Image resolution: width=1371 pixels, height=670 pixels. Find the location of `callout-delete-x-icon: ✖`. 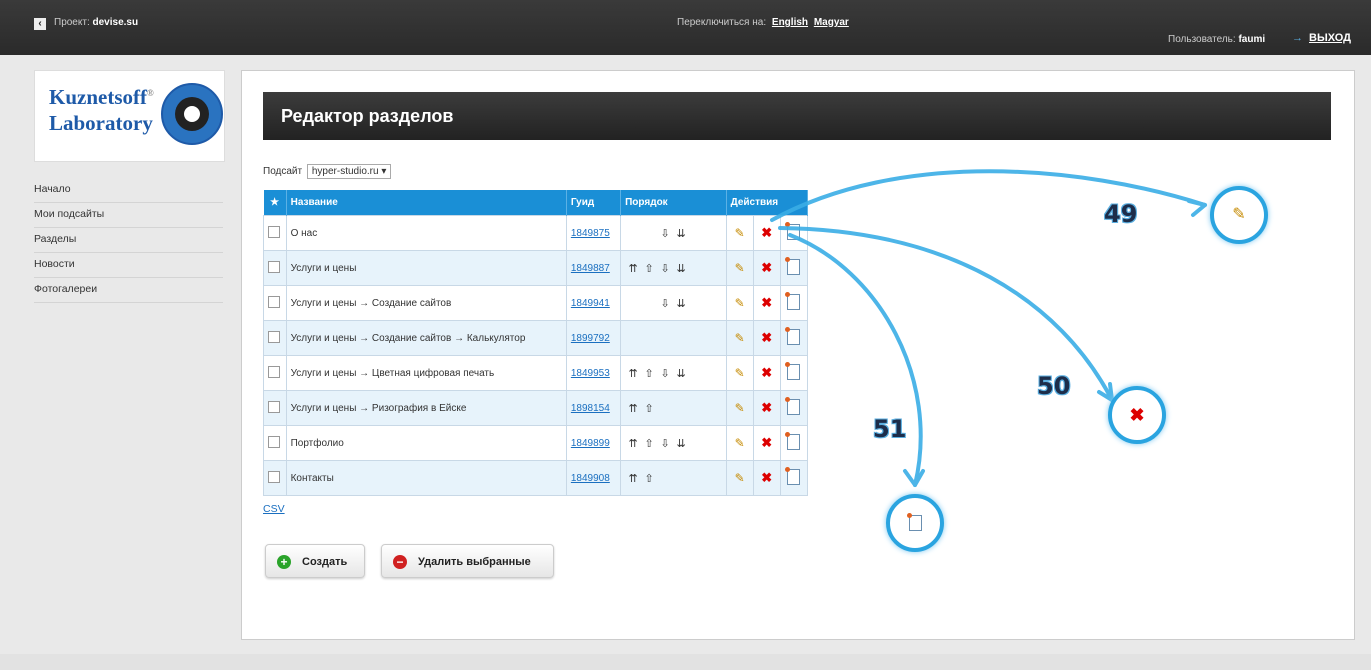

callout-delete-x-icon: ✖ is located at coordinates (1137, 415).